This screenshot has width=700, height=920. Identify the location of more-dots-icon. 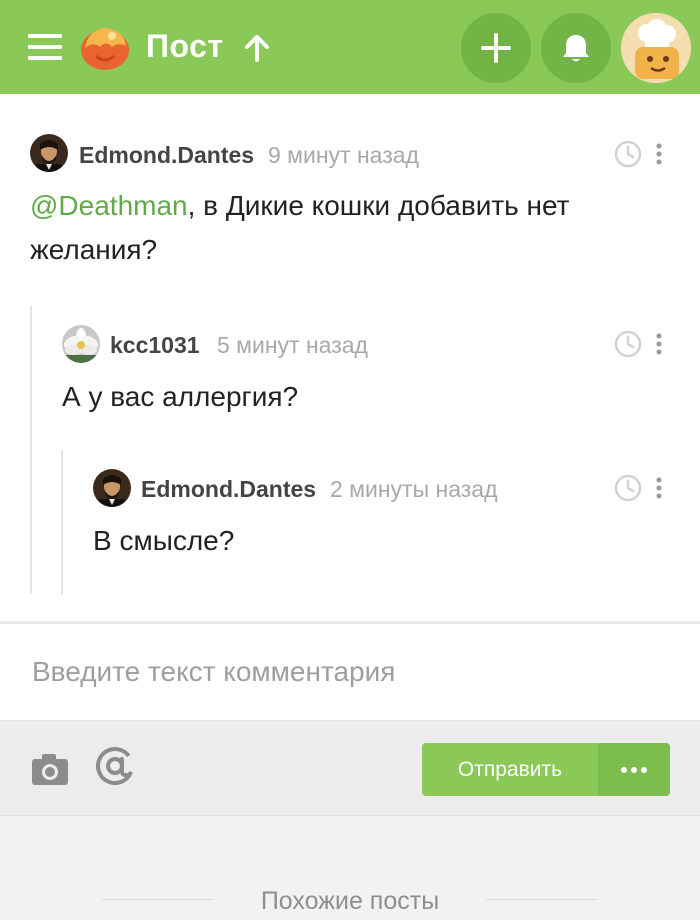
(634, 769).